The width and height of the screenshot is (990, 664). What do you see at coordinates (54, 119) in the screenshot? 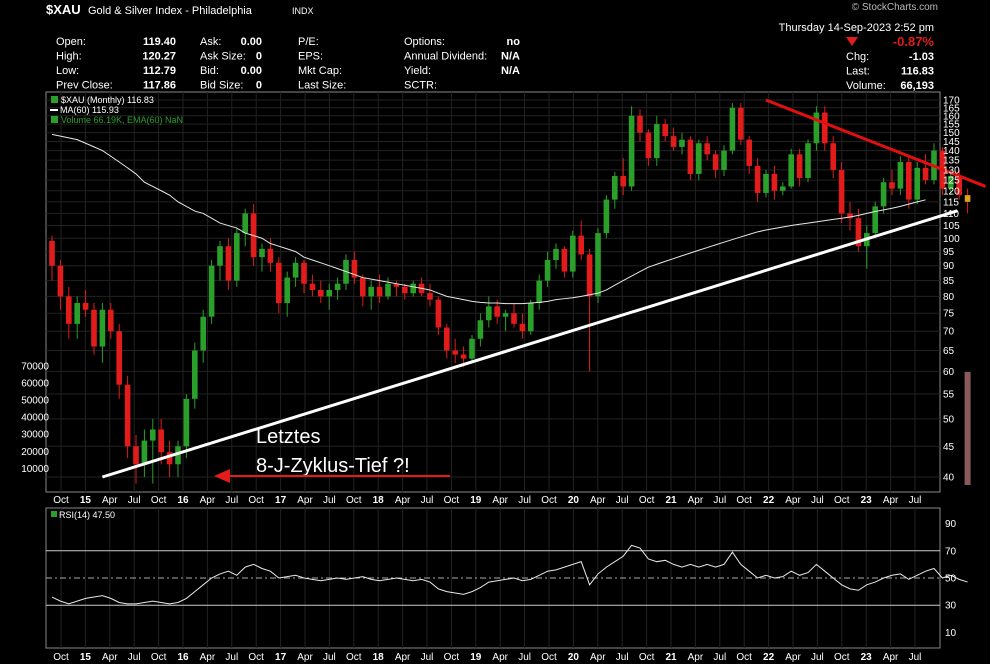
I see `volume-legend-swatch` at bounding box center [54, 119].